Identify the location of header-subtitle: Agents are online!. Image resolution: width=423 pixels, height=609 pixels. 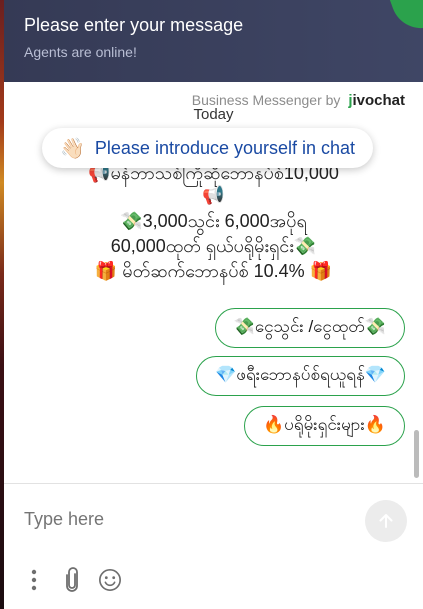
(80, 52).